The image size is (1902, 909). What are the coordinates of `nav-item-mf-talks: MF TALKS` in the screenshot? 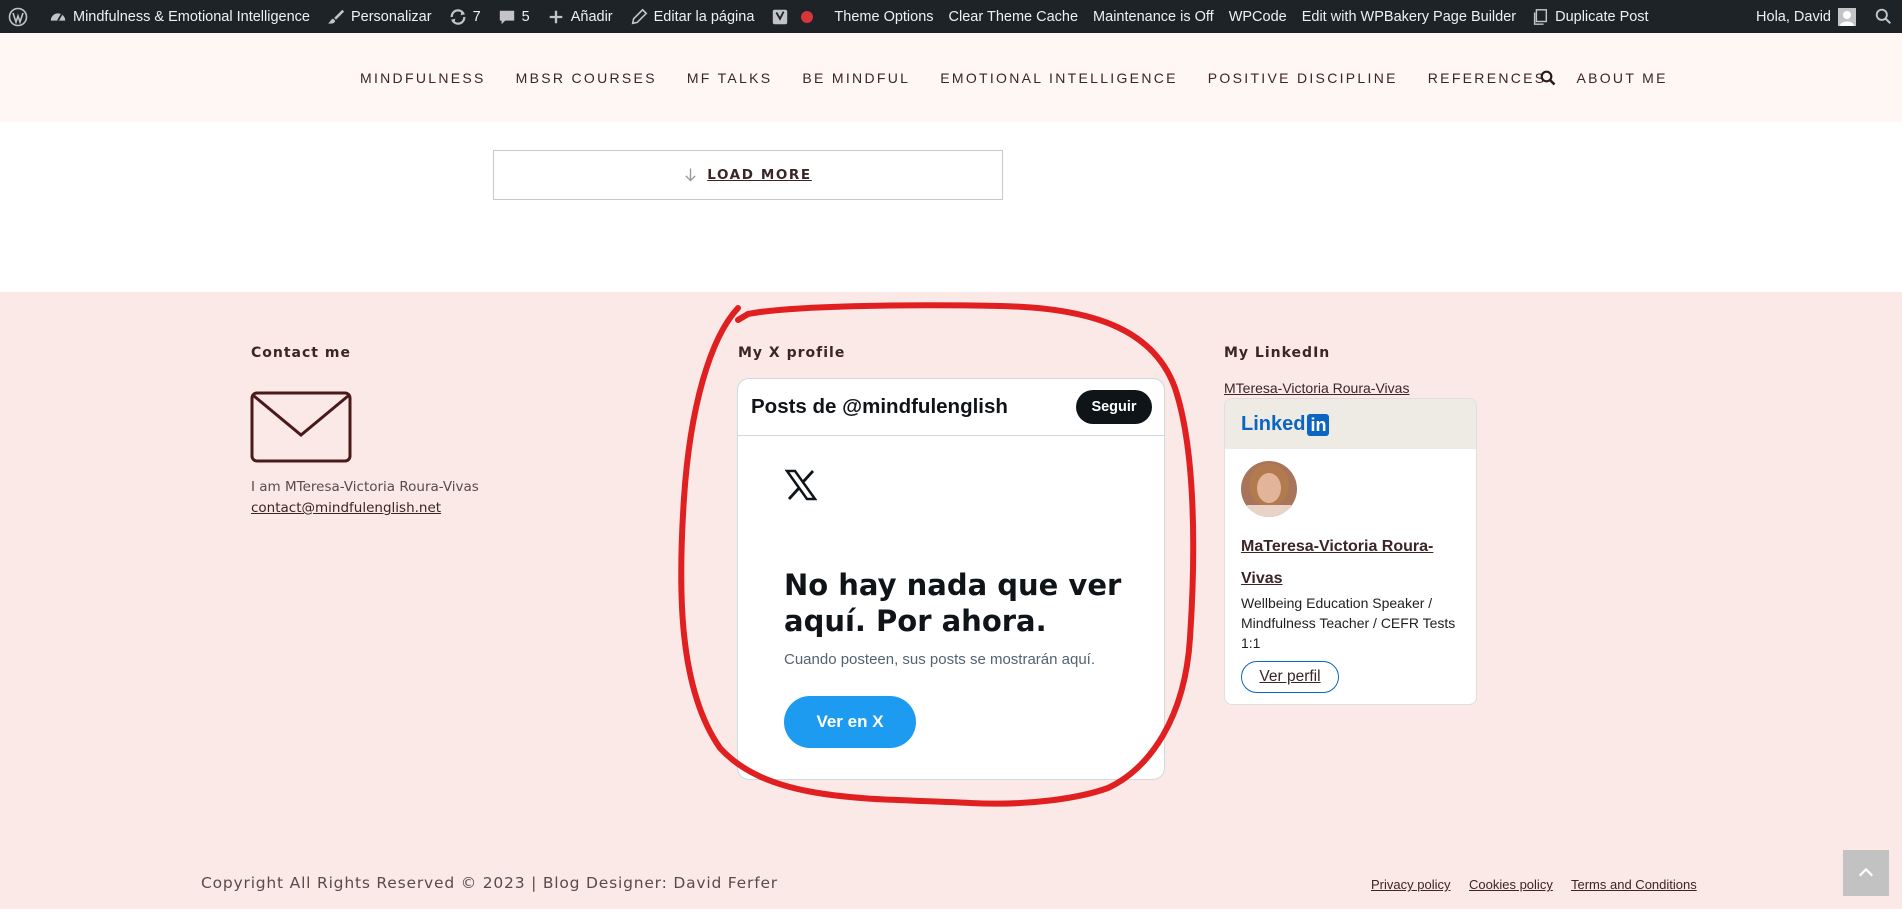 It's located at (730, 78).